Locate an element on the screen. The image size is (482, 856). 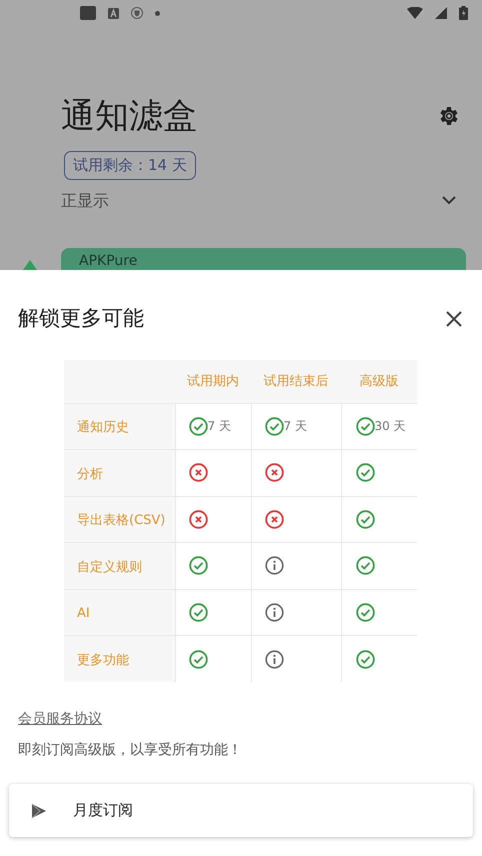
column-header: 试用期内 is located at coordinates (213, 381).